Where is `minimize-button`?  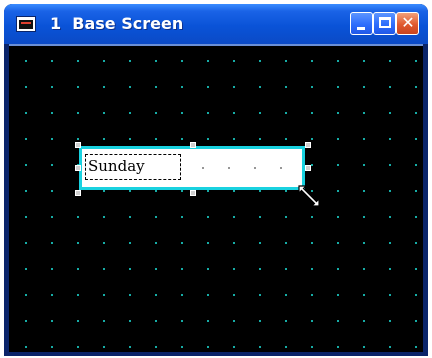
minimize-button is located at coordinates (361, 23).